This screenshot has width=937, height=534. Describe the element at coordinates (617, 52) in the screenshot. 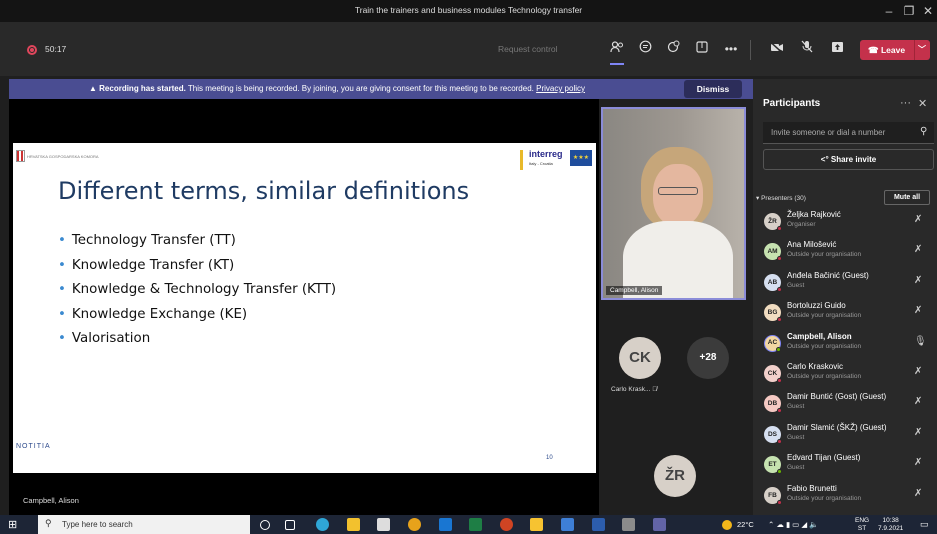

I see `participants-icon` at that location.